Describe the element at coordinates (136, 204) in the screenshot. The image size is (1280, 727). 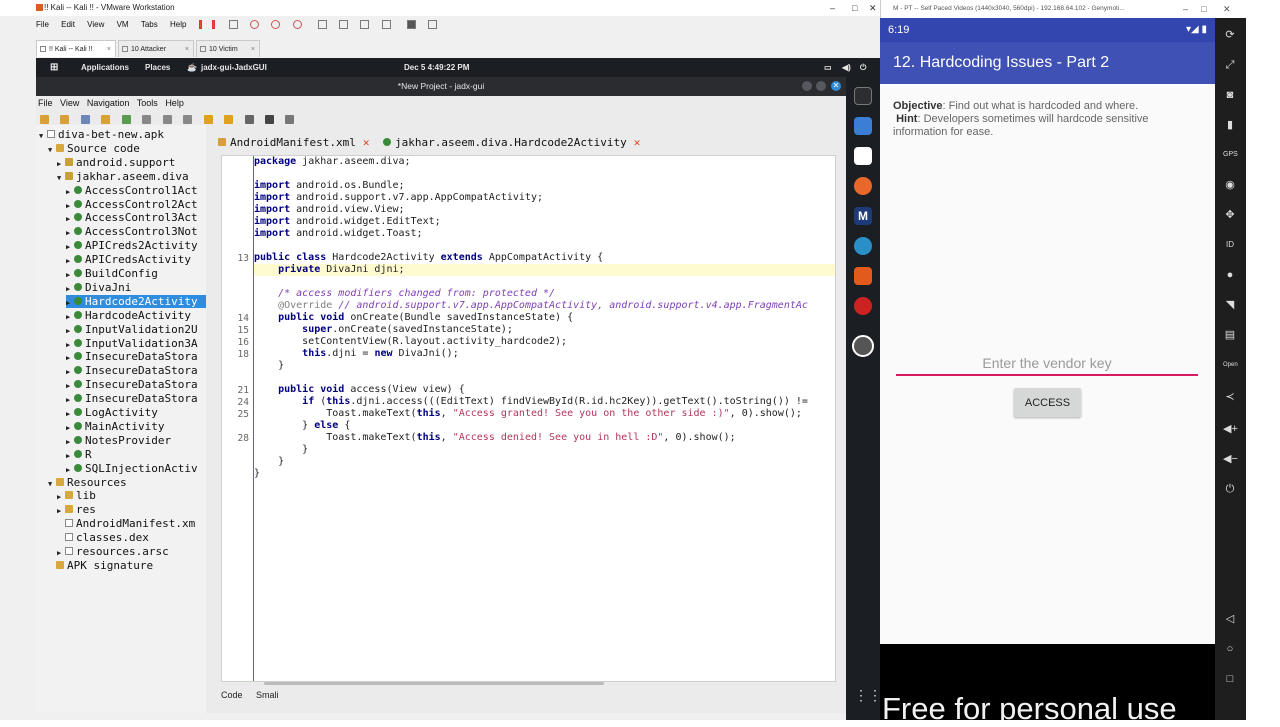
I see `tree-item: ▶ AccessControl2Act` at that location.